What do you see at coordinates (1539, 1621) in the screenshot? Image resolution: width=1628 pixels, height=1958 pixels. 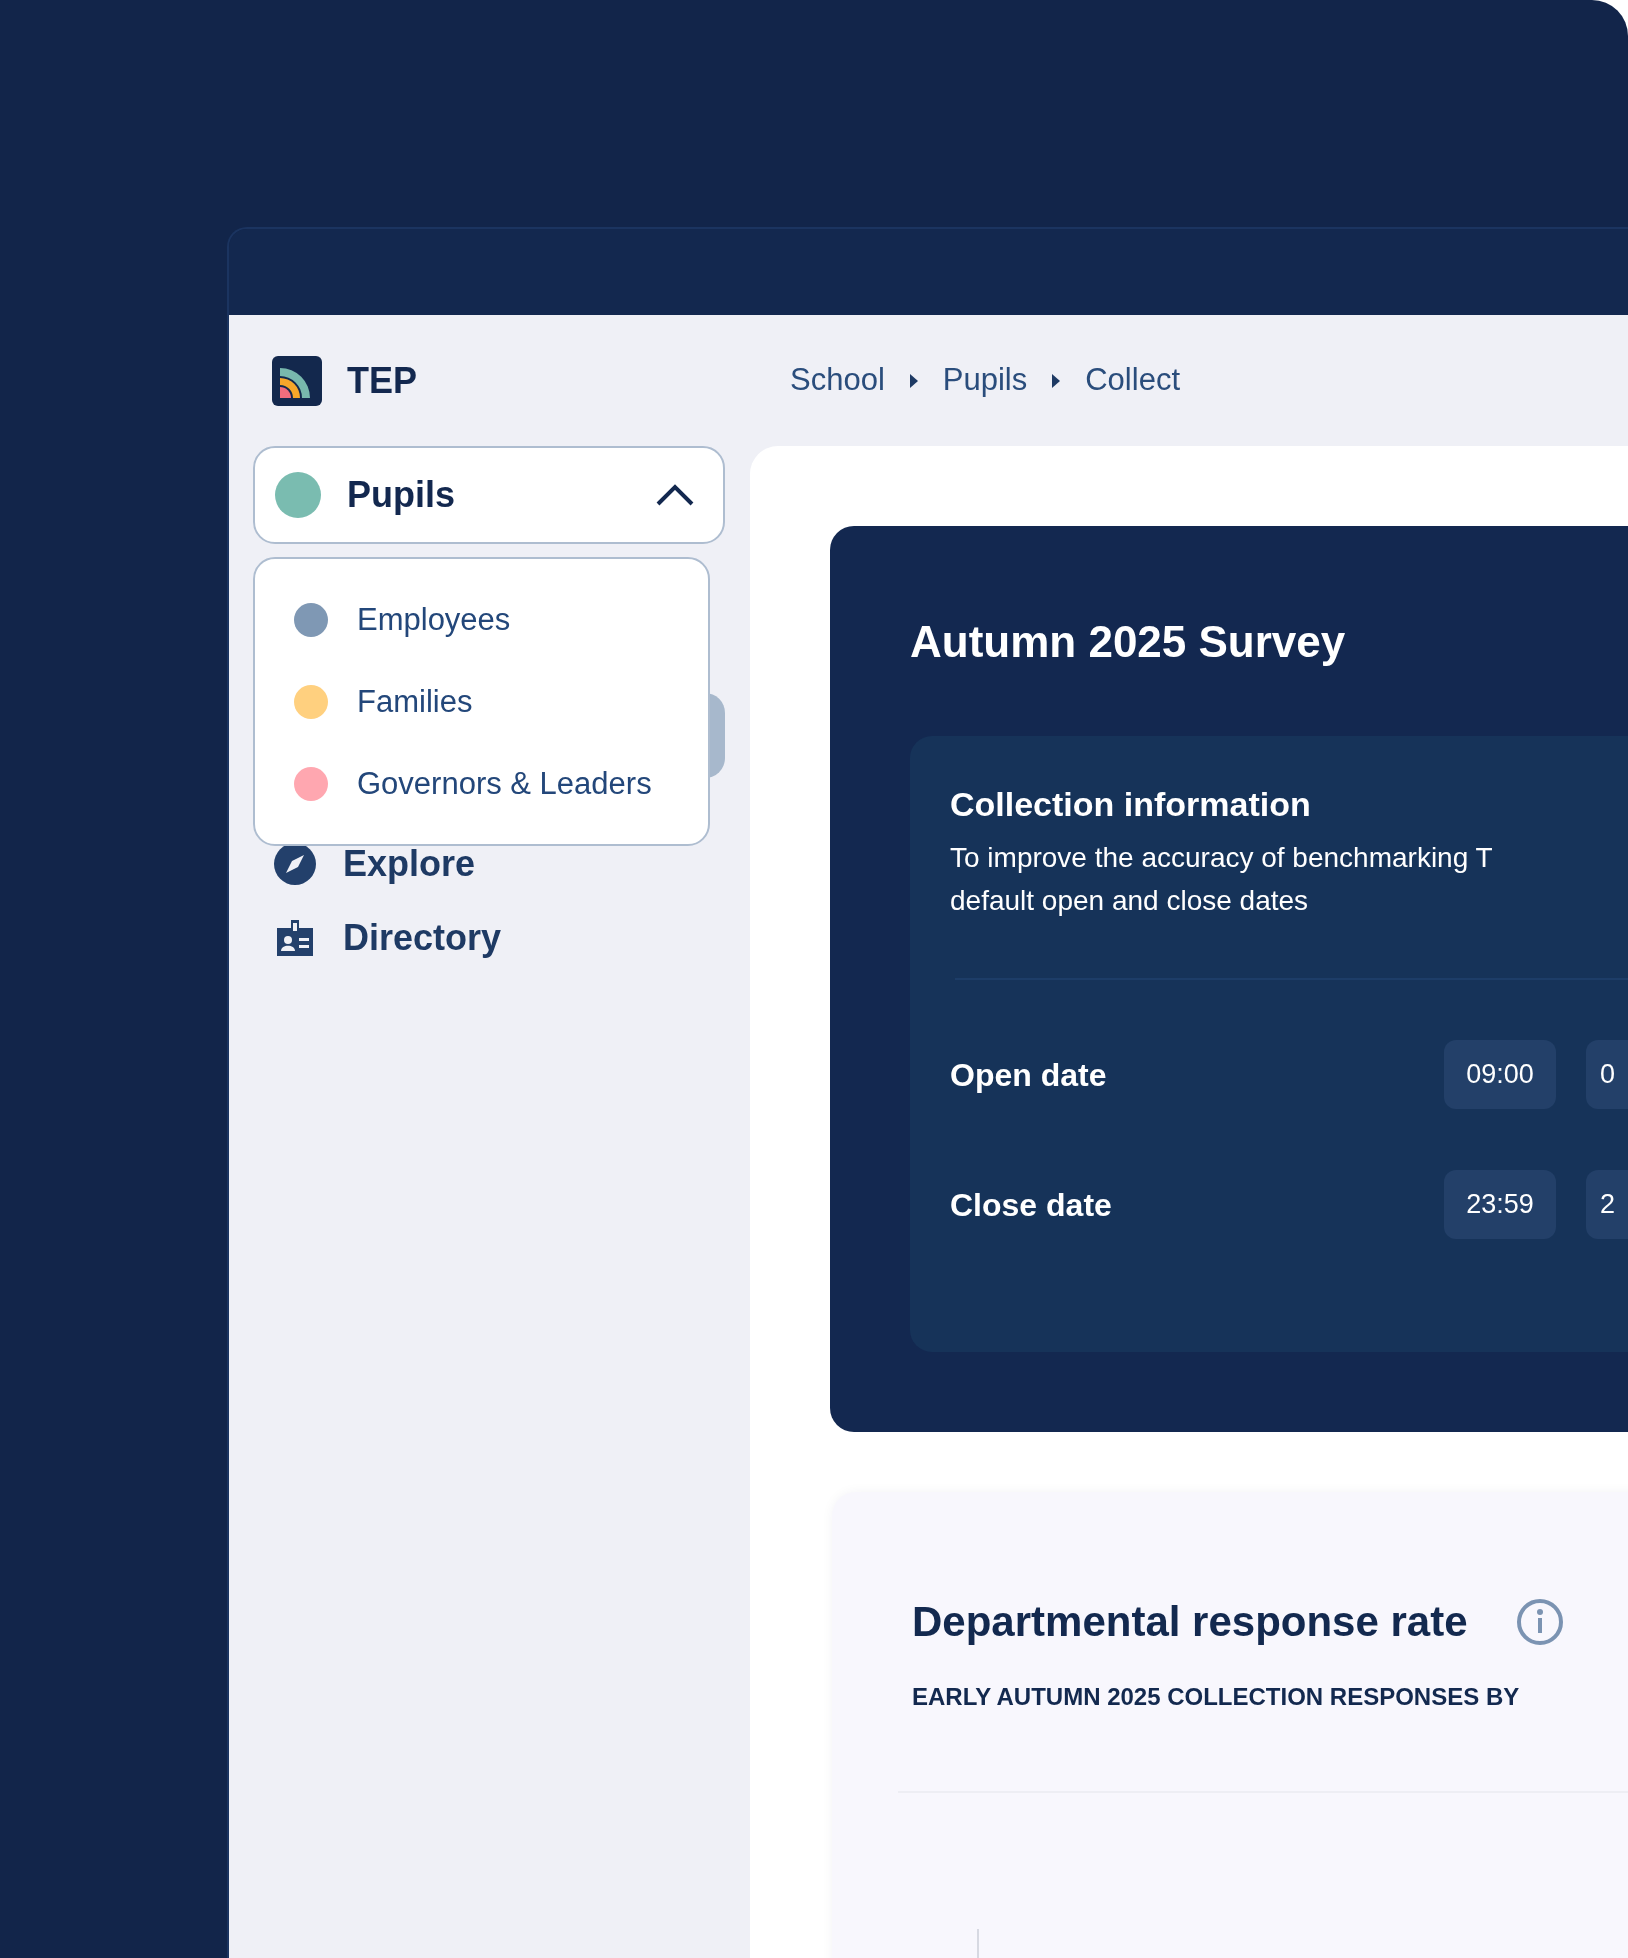 I see `info-icon` at bounding box center [1539, 1621].